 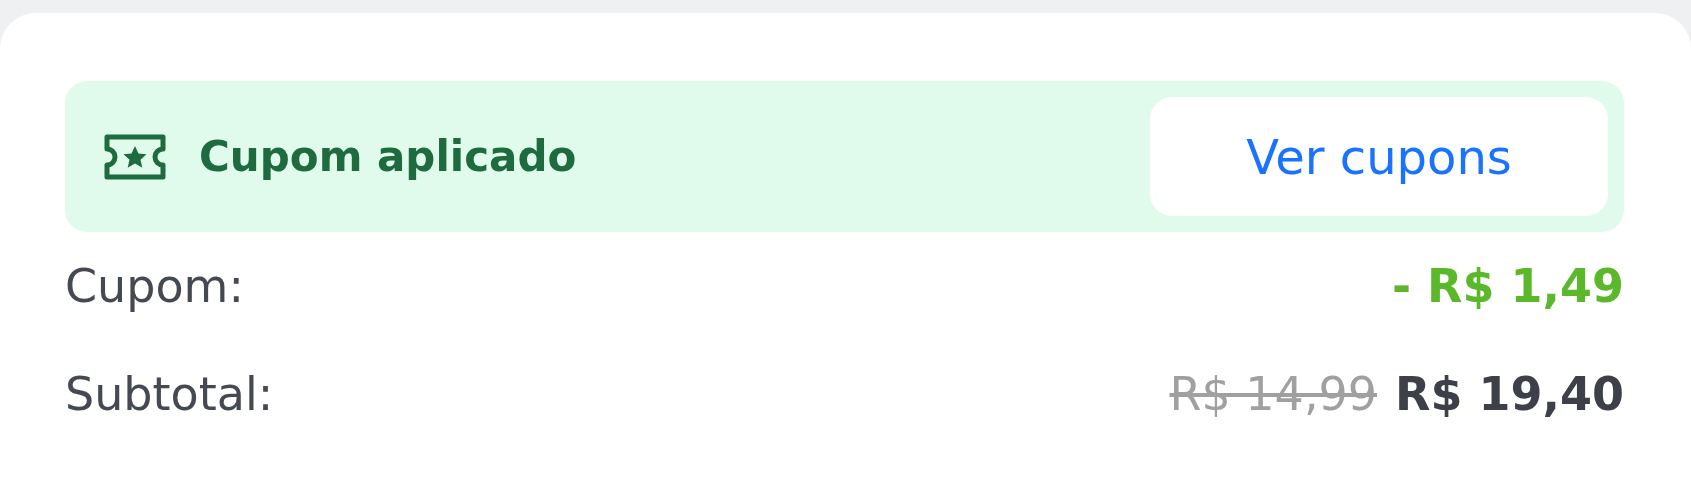 I want to click on discount-amount: - R$ 1,49, so click(x=1507, y=286).